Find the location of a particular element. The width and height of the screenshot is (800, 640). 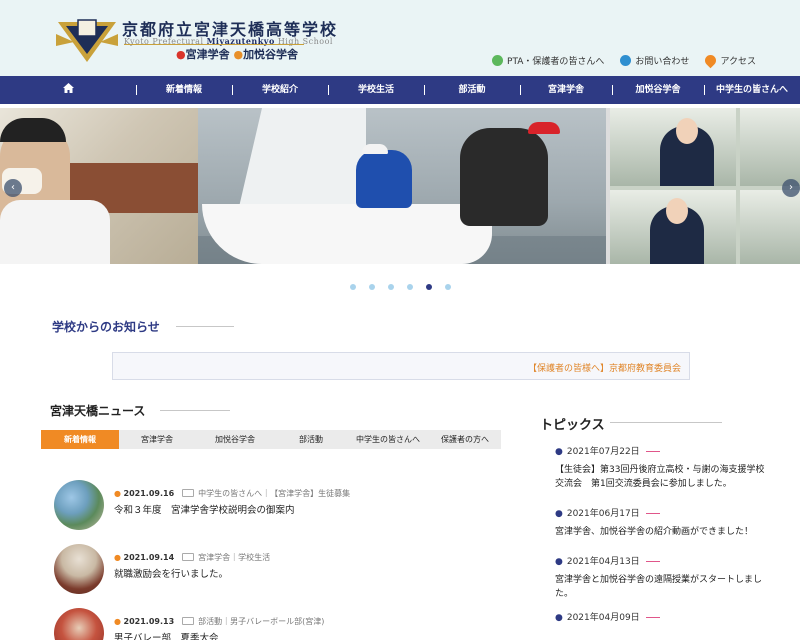

nav-junior-high: 中学生の皆さんへ is located at coordinates (752, 90).